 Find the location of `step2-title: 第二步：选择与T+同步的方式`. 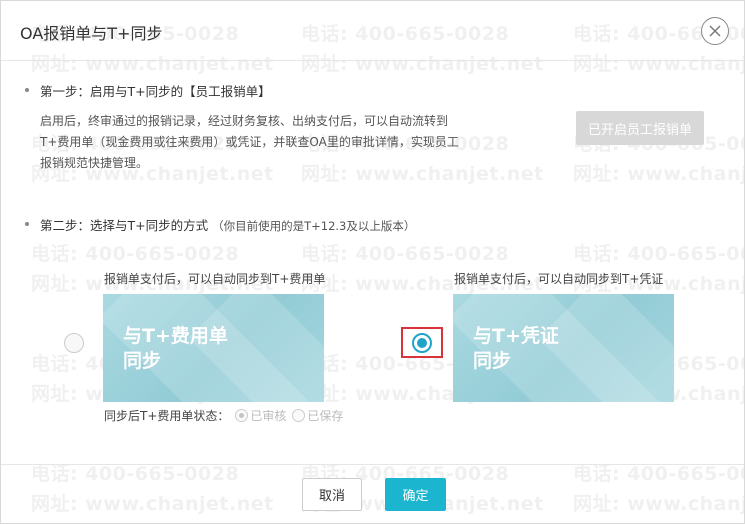

step2-title: 第二步：选择与T+同步的方式 is located at coordinates (124, 225).